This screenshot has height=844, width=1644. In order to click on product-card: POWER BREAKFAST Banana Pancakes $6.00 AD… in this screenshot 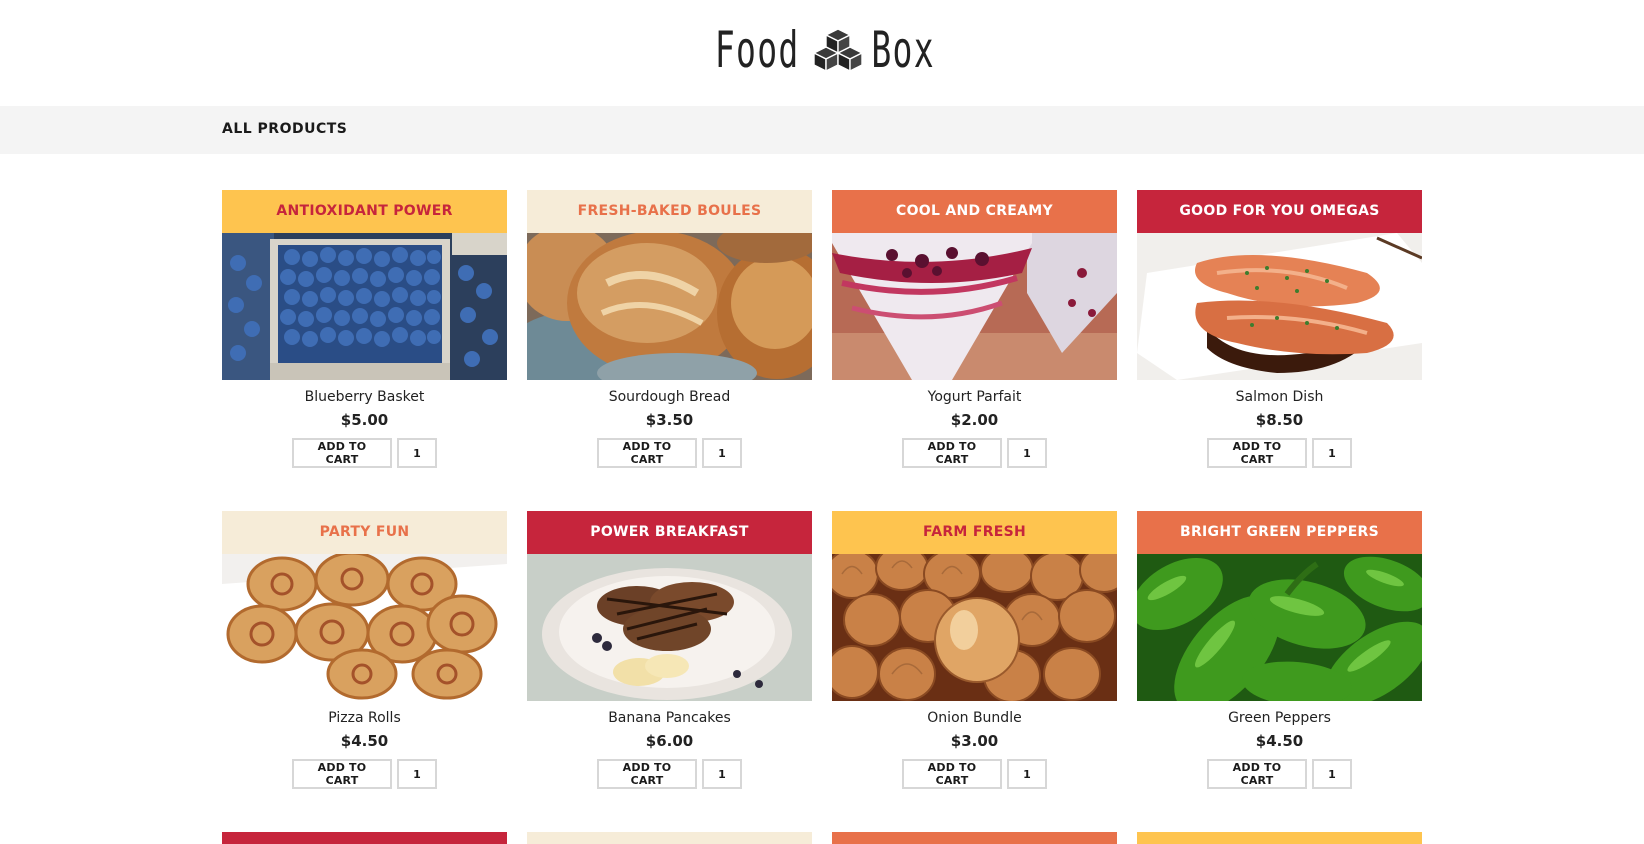, I will do `click(669, 650)`.